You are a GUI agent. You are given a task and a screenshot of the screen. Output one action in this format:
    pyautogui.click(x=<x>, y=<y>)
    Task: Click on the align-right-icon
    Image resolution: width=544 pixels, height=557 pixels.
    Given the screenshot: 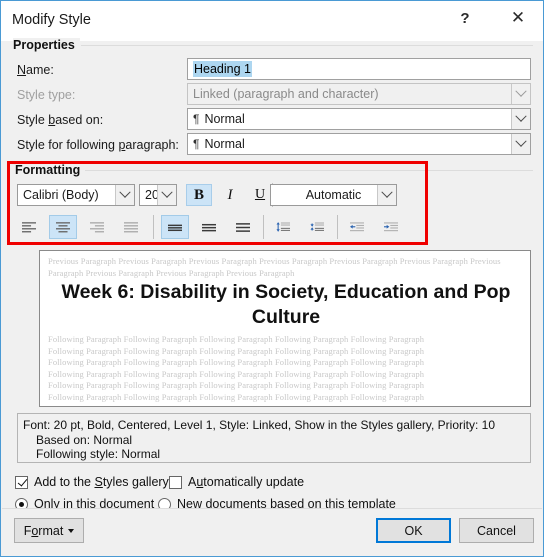 What is the action you would take?
    pyautogui.click(x=97, y=227)
    